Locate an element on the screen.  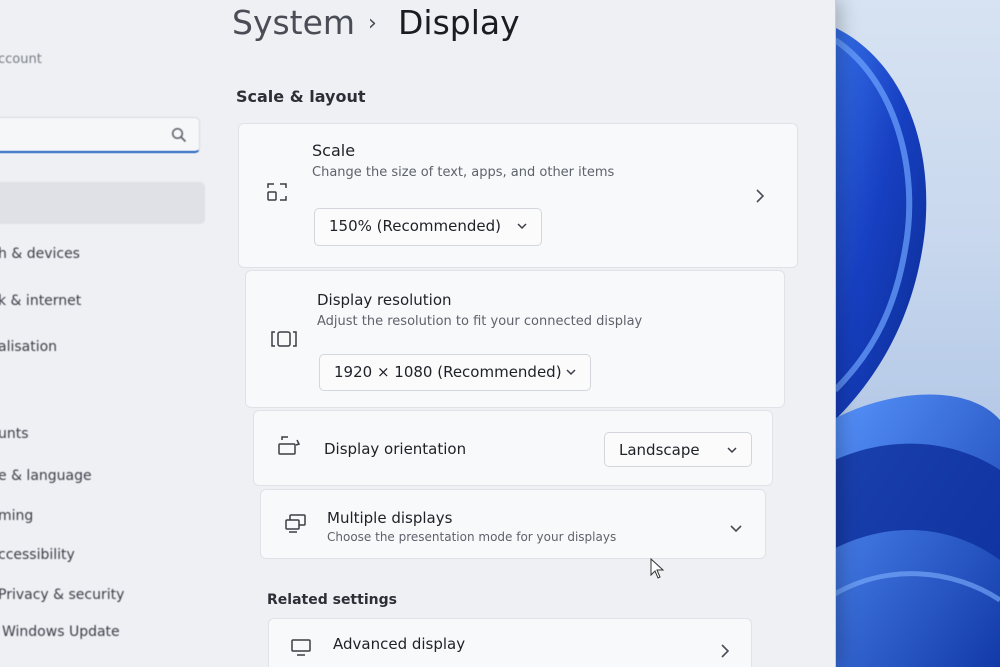
multiple-displays-title: Multiple displays is located at coordinates (390, 518).